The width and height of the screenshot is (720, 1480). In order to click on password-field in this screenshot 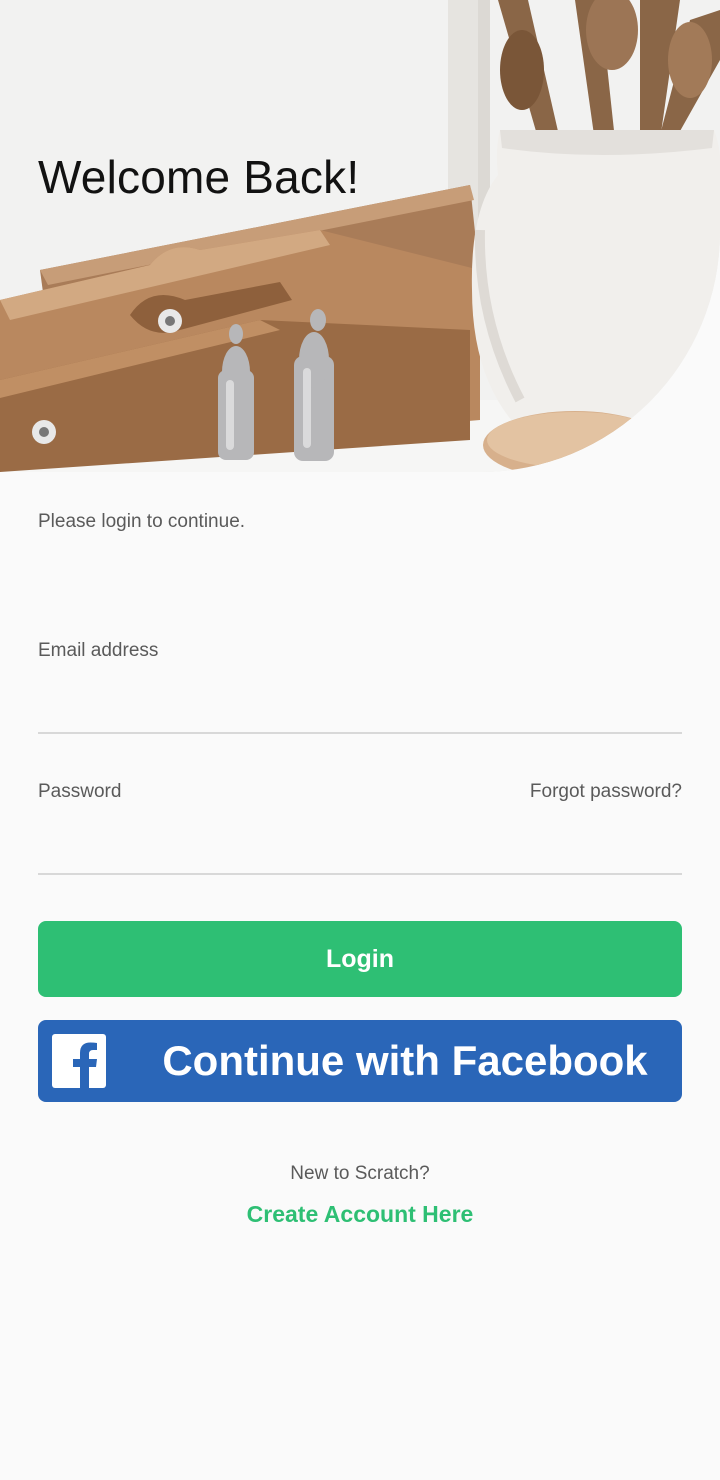, I will do `click(360, 853)`.